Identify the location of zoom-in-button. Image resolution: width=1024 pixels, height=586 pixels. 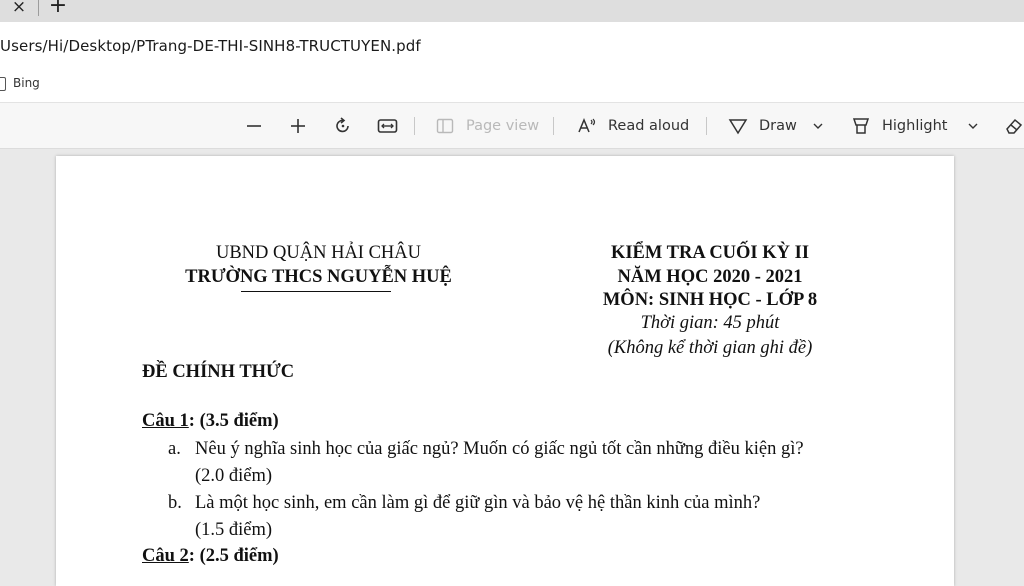
(299, 125).